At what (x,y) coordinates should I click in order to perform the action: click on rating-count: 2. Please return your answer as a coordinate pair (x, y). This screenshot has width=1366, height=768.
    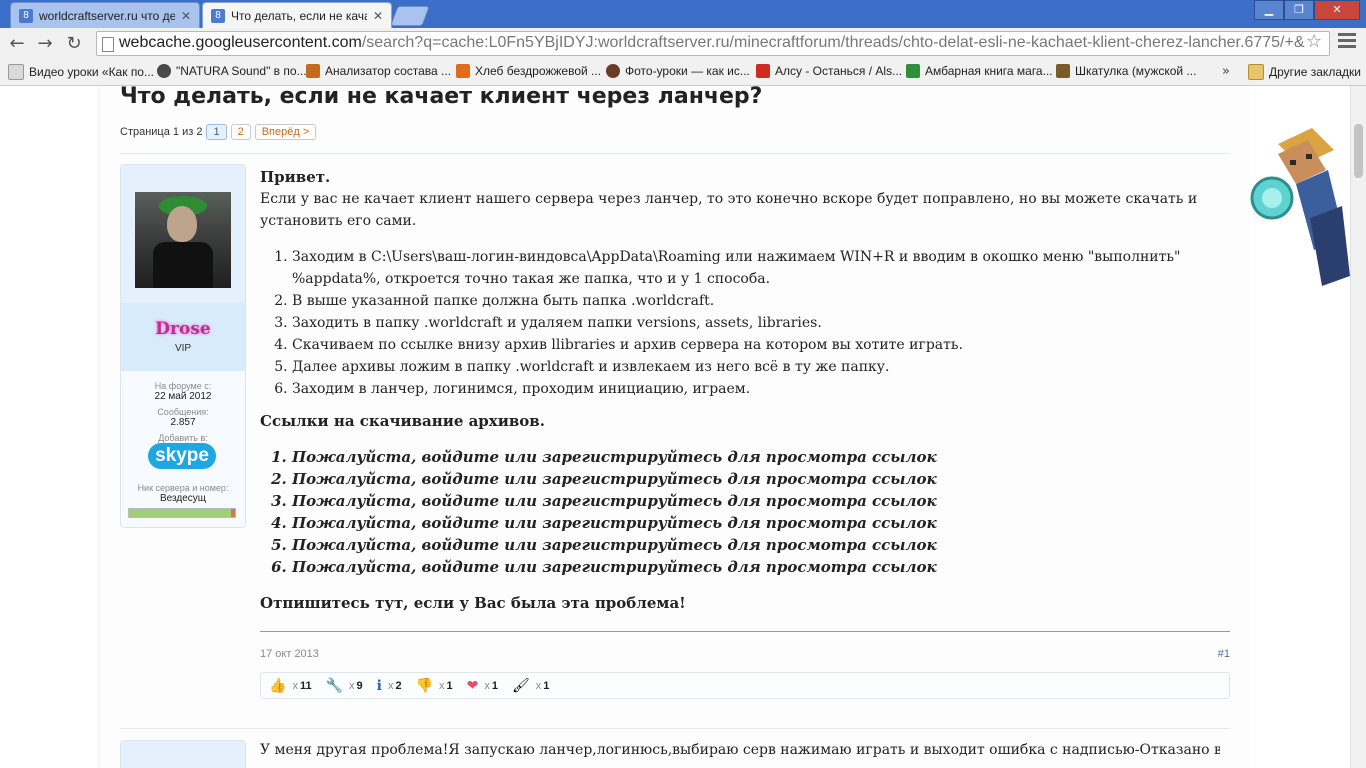
    Looking at the image, I should click on (398, 685).